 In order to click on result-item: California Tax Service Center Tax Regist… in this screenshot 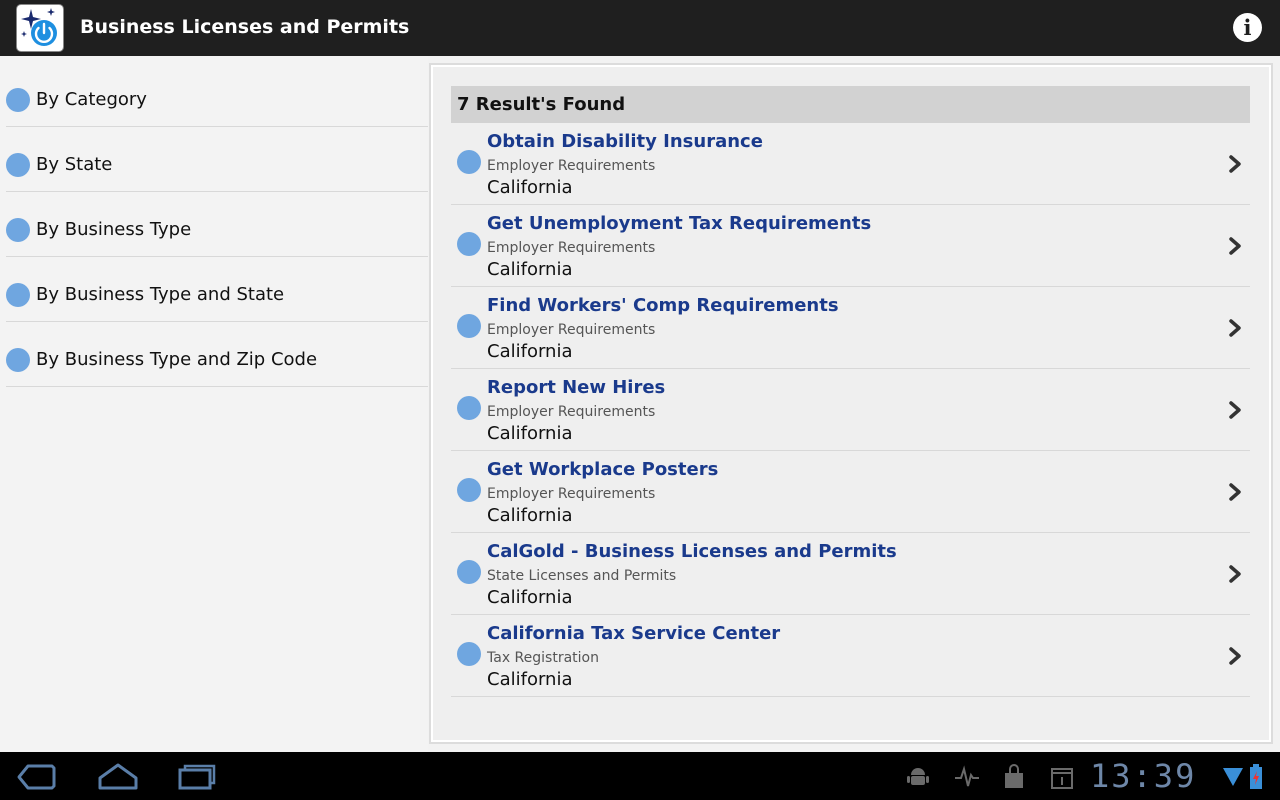, I will do `click(850, 656)`.